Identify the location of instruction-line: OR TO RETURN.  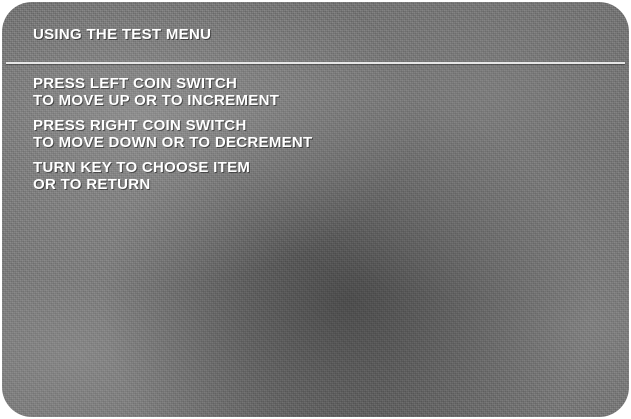
(92, 184).